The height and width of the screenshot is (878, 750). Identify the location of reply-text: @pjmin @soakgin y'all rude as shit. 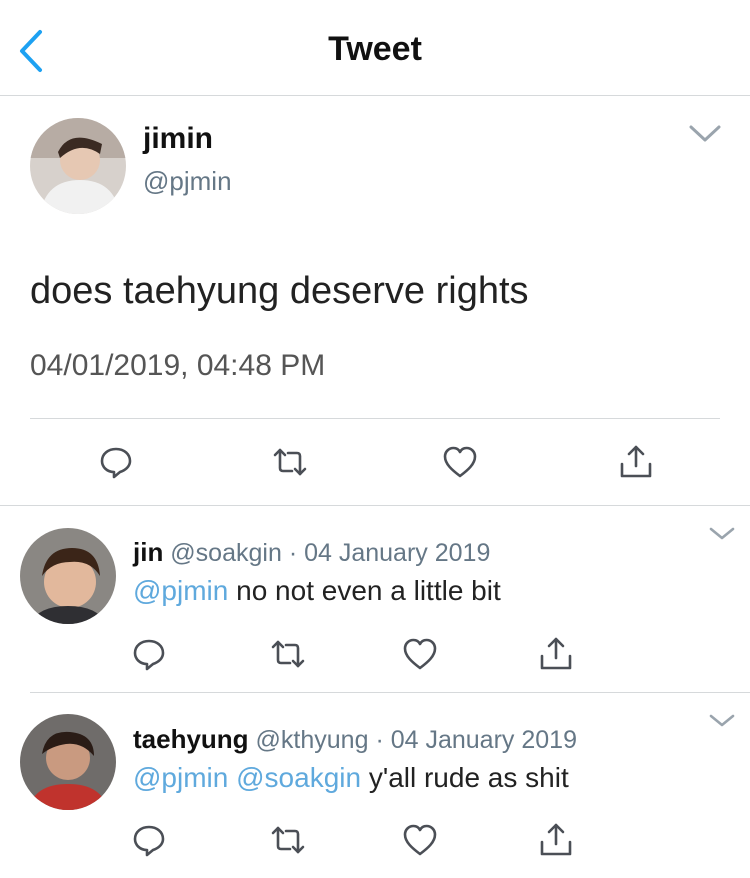
(351, 778).